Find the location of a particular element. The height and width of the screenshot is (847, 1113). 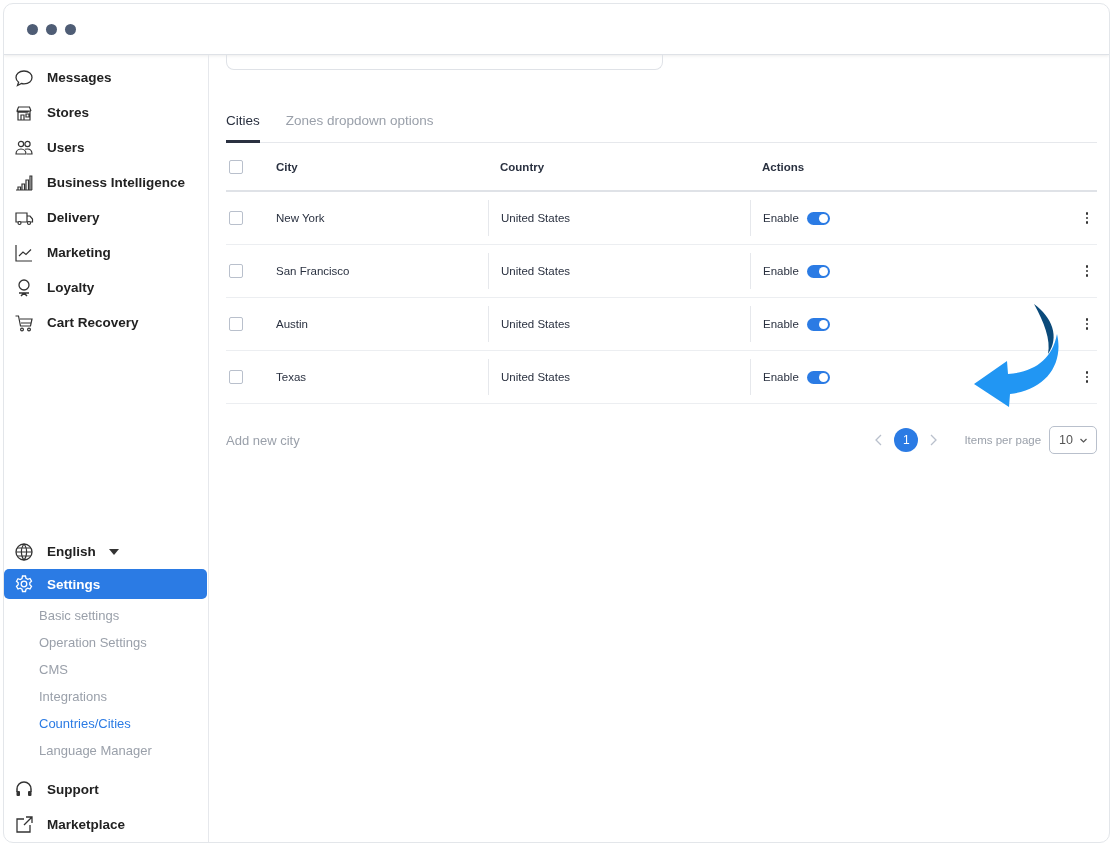

submenu-item: Countries/Cities is located at coordinates (67, 723).